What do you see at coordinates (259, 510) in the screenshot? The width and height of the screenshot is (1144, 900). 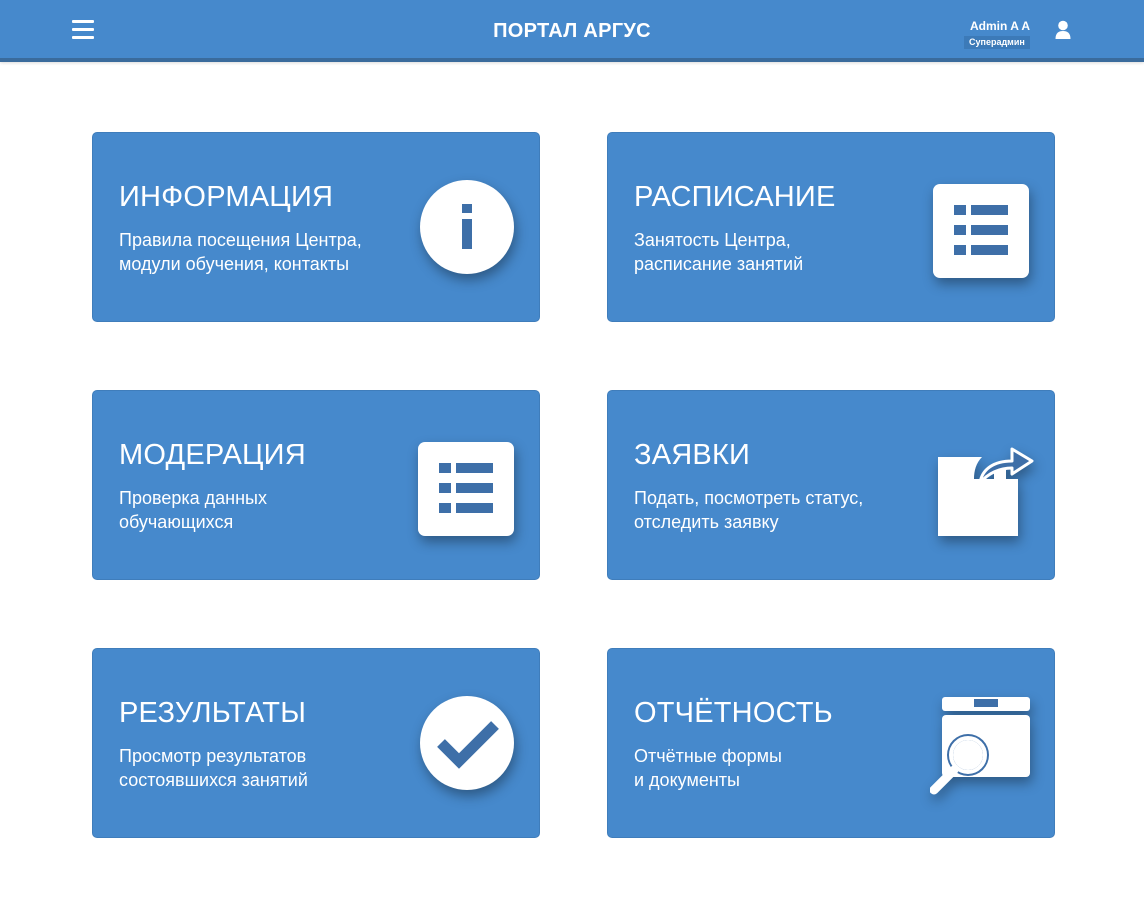 I see `card-description: Проверка данных обучающихся` at bounding box center [259, 510].